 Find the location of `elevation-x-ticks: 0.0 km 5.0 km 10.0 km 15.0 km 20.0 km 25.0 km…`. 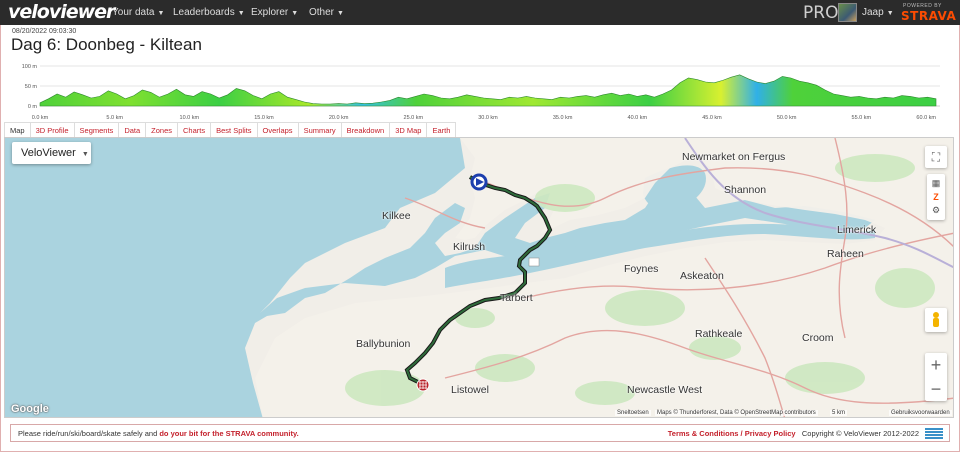

elevation-x-ticks: 0.0 km 5.0 km 10.0 km 15.0 km 20.0 km 25.0 km… is located at coordinates (484, 118).